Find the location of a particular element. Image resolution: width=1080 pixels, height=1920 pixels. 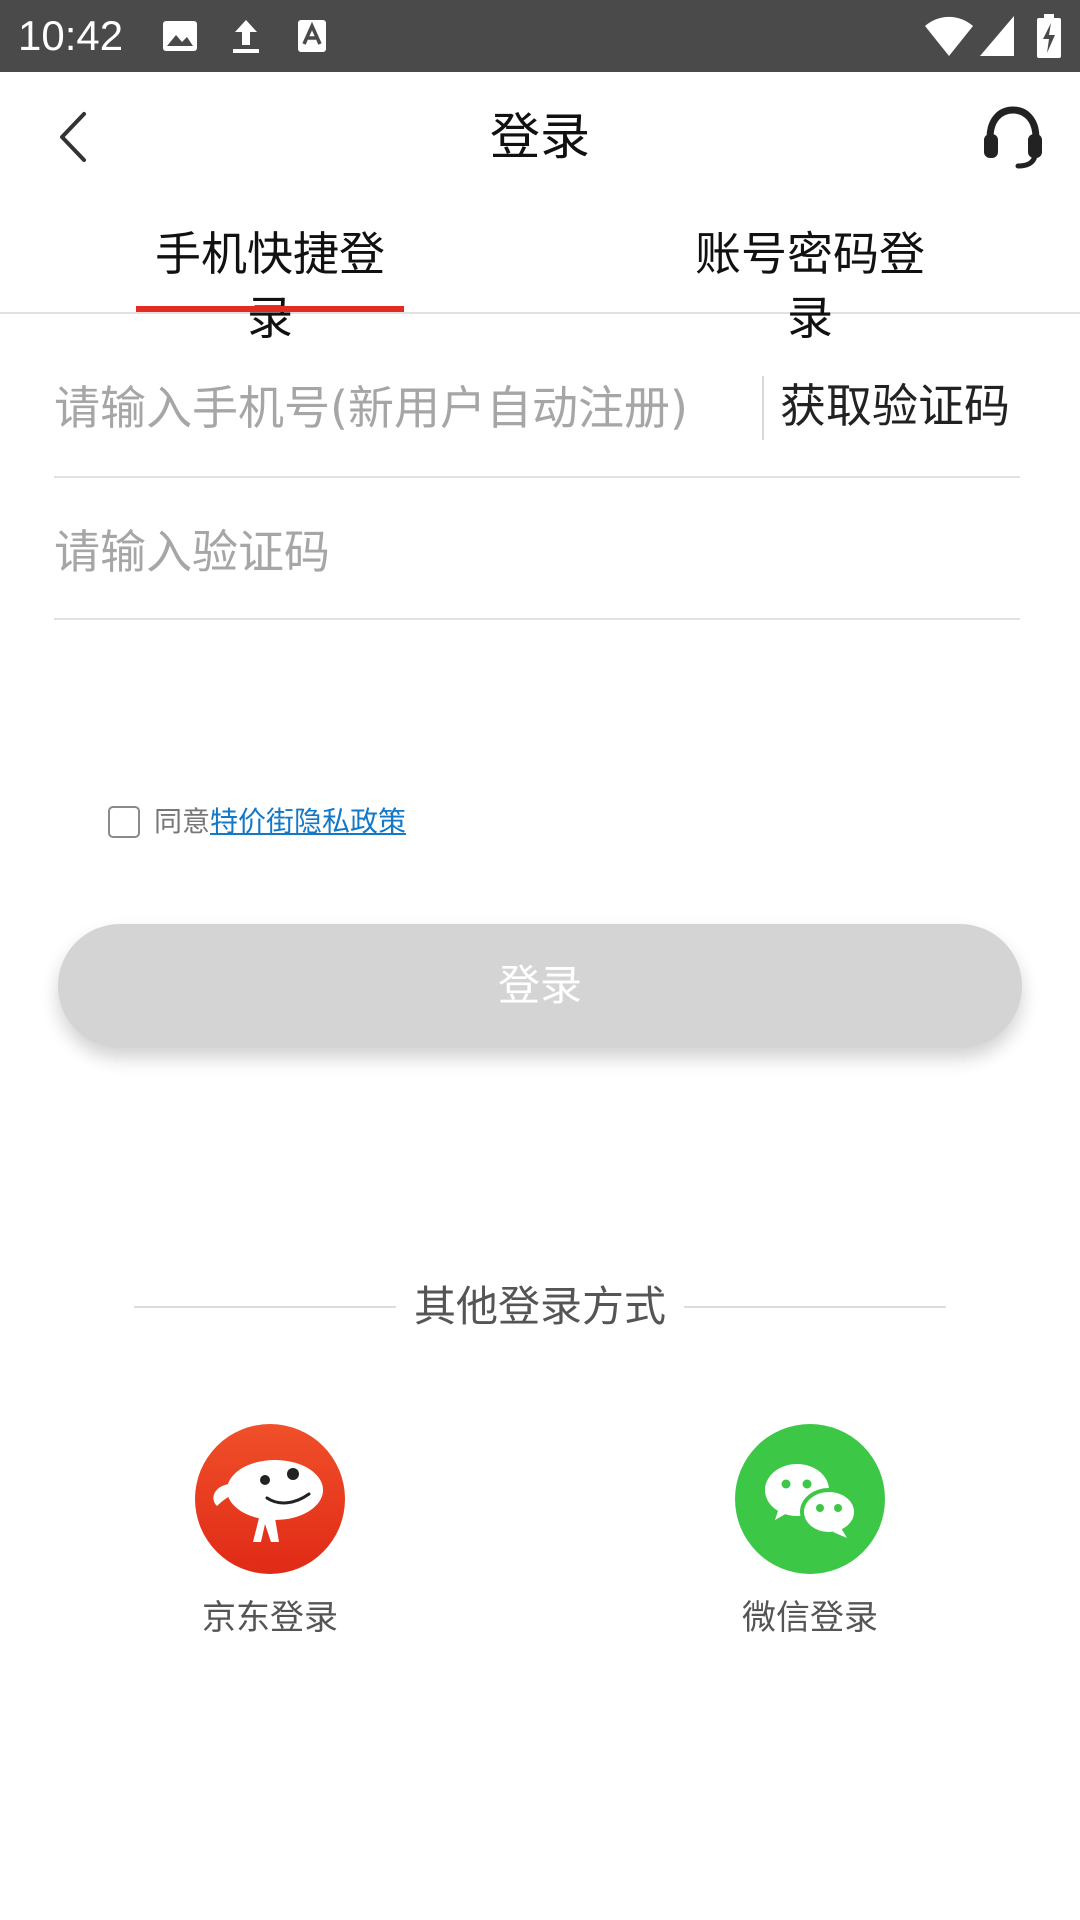

upload-icon is located at coordinates (246, 36).